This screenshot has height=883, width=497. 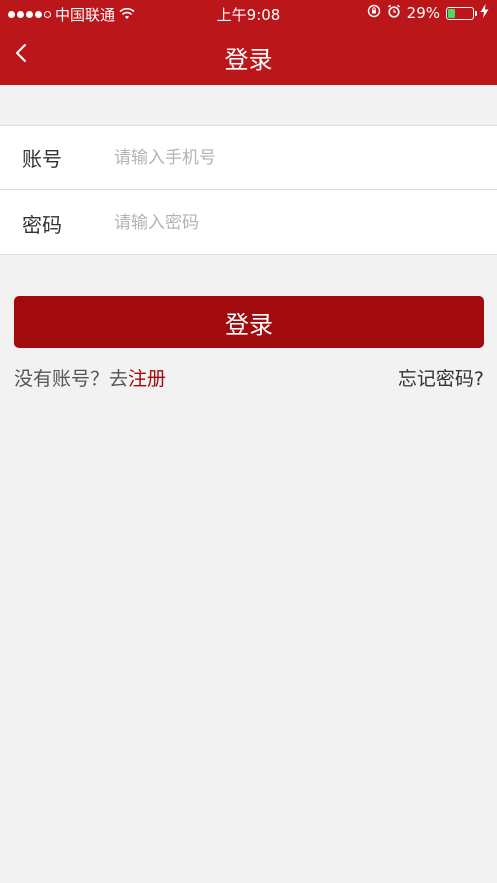 What do you see at coordinates (374, 13) in the screenshot?
I see `orientation-lock-icon` at bounding box center [374, 13].